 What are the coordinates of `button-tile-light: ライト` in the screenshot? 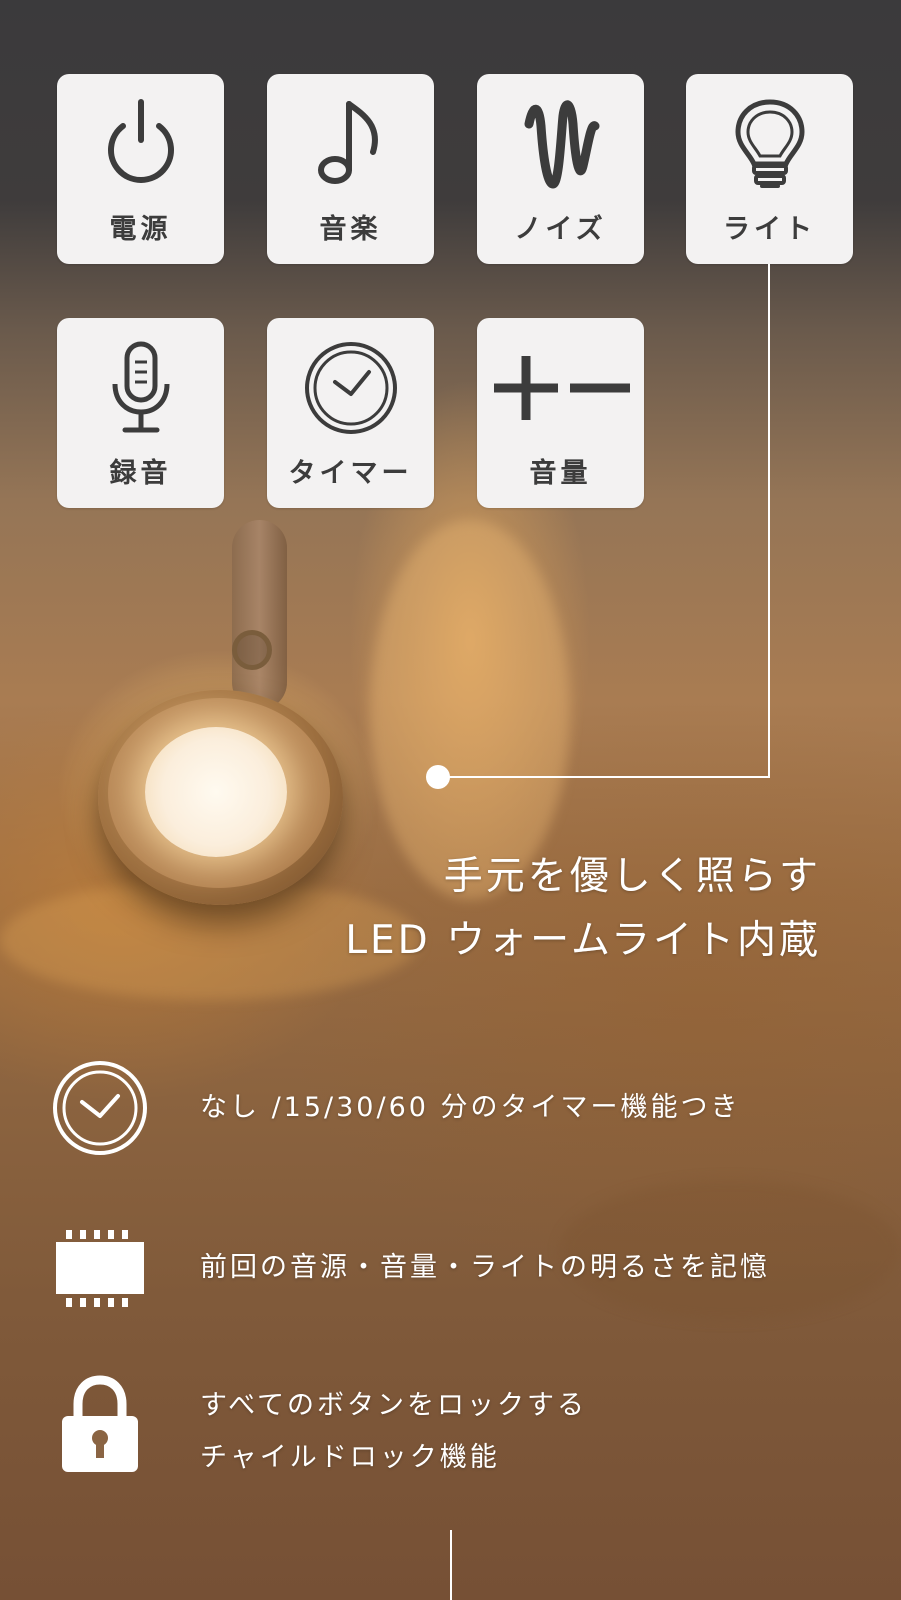 It's located at (769, 169).